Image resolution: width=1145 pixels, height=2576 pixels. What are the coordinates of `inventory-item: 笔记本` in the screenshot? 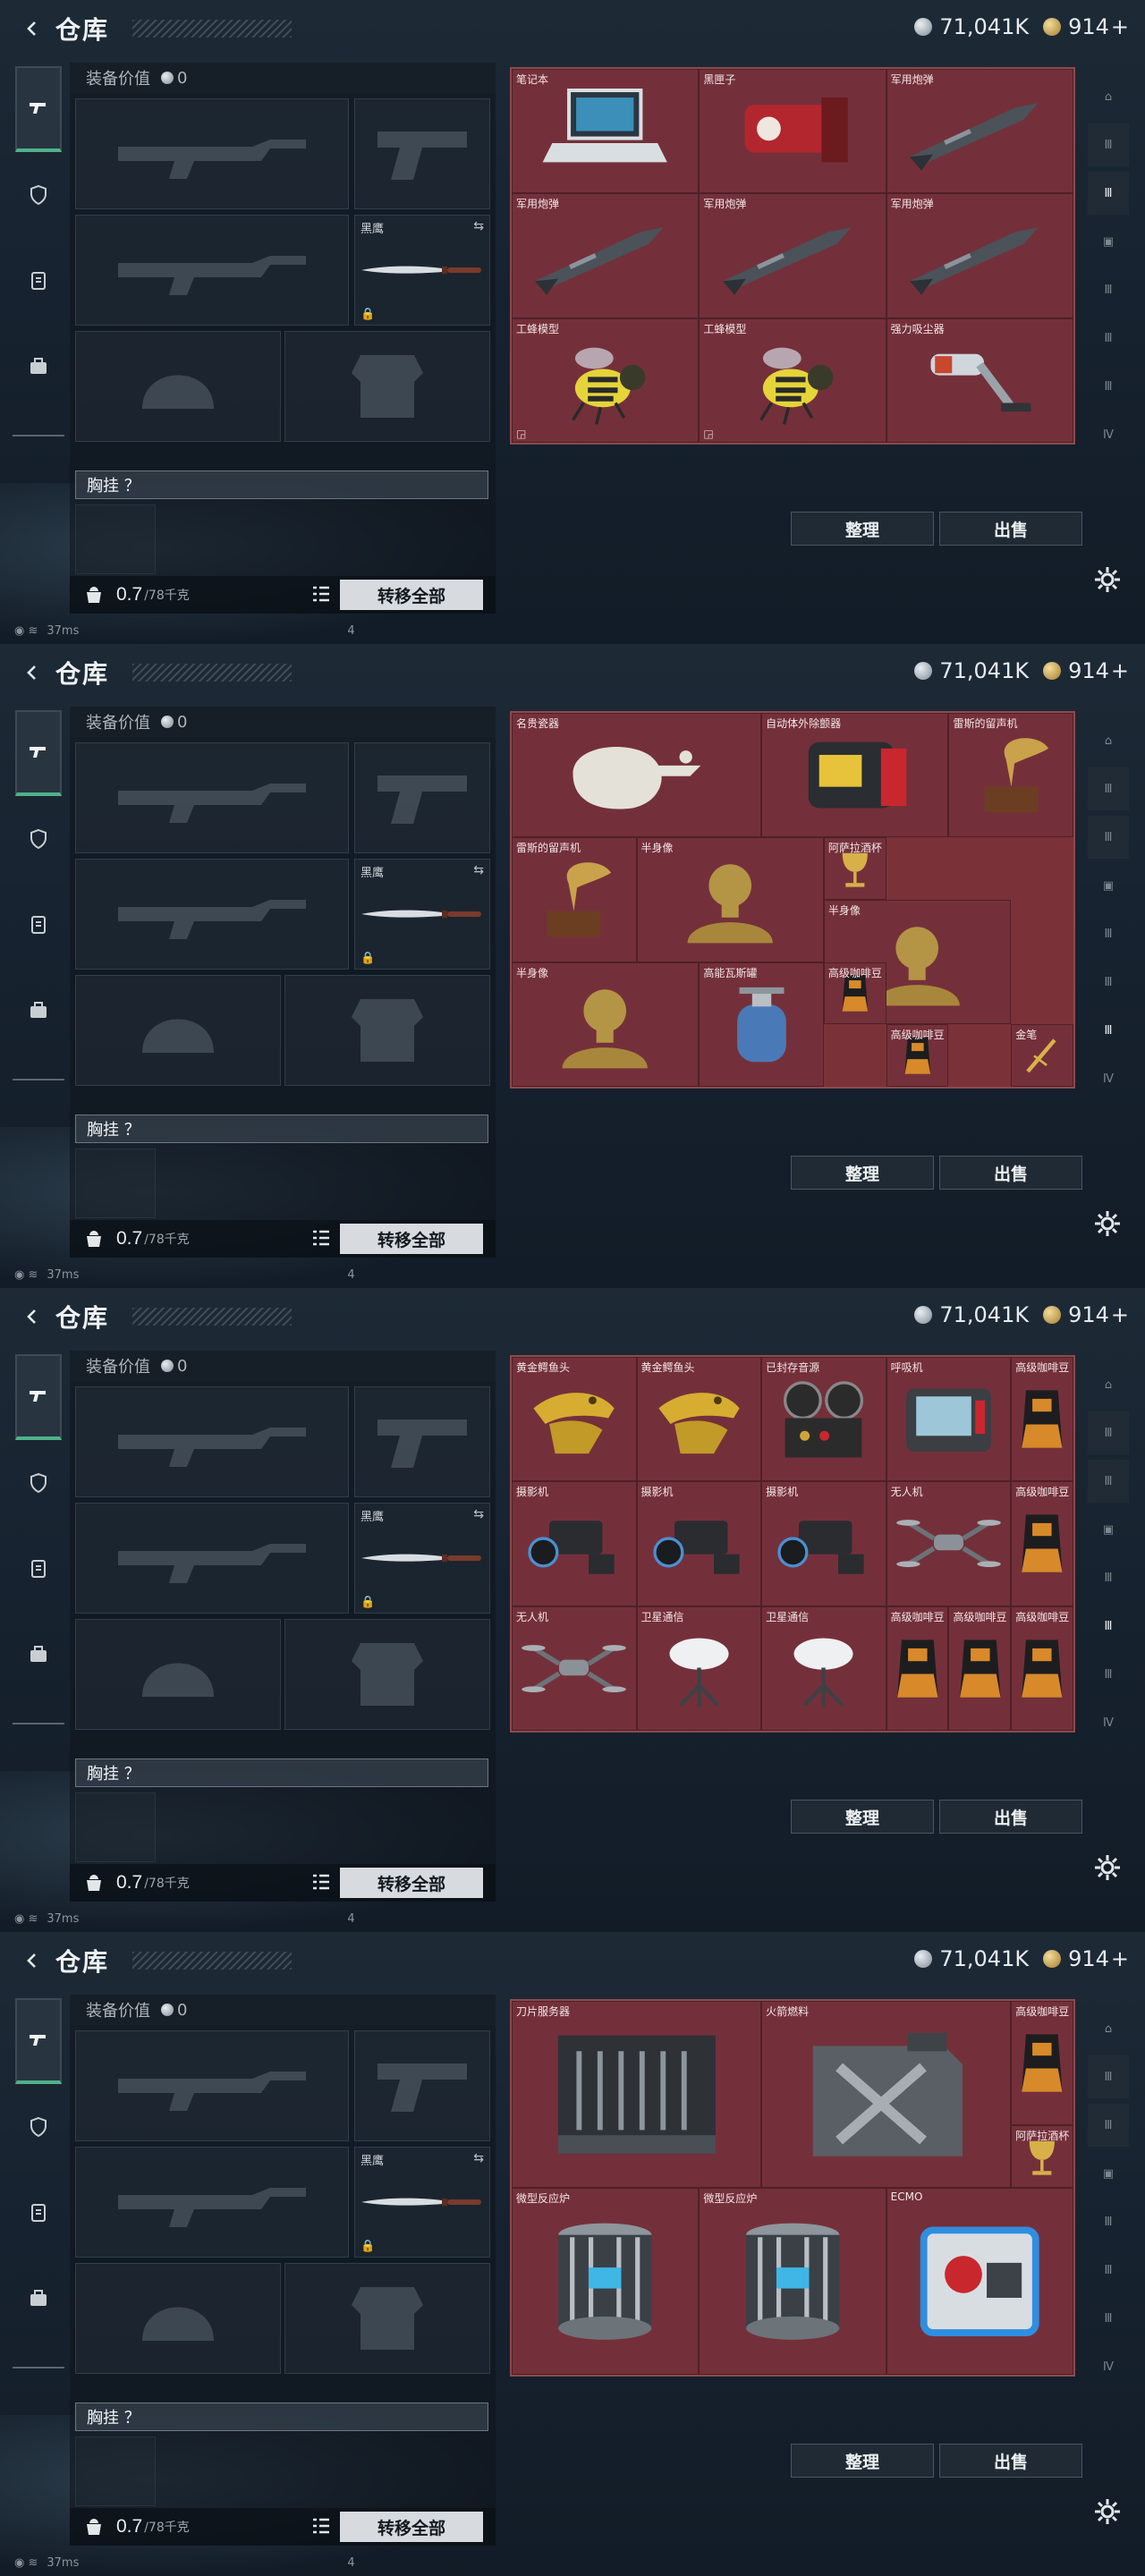 It's located at (606, 131).